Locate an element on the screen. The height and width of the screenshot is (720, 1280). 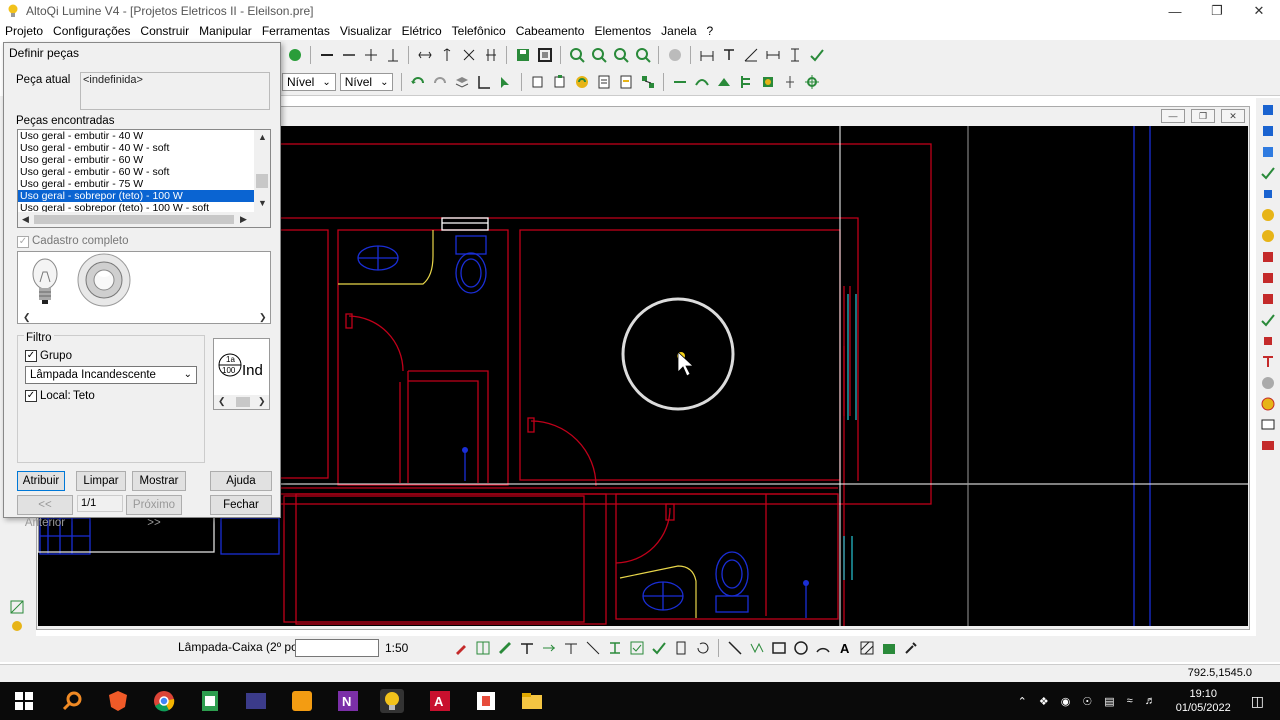
red-tool-icon is located at coordinates (1268, 257).